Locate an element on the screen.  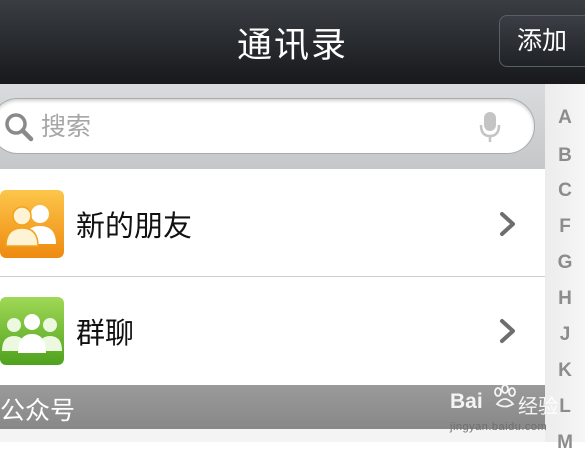
section-title: 公众号 is located at coordinates (38, 410).